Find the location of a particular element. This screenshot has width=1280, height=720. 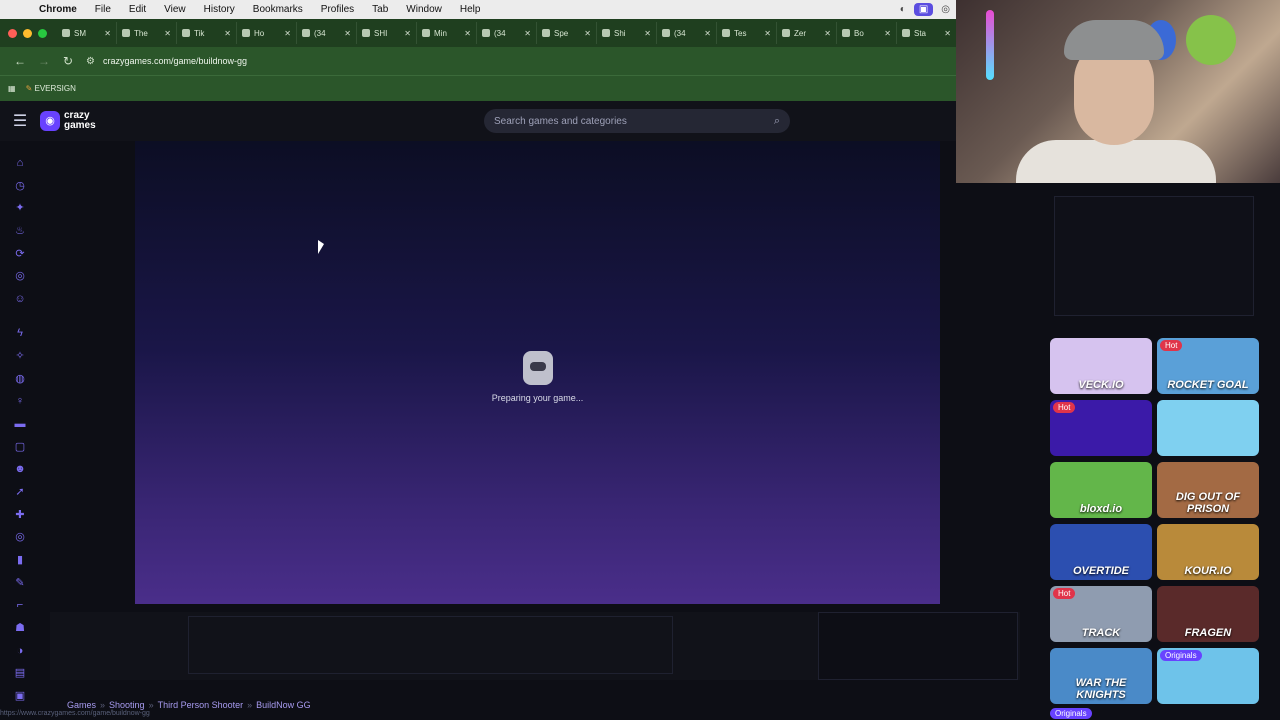

apps-grid-icon: ▦ is located at coordinates (12, 88).